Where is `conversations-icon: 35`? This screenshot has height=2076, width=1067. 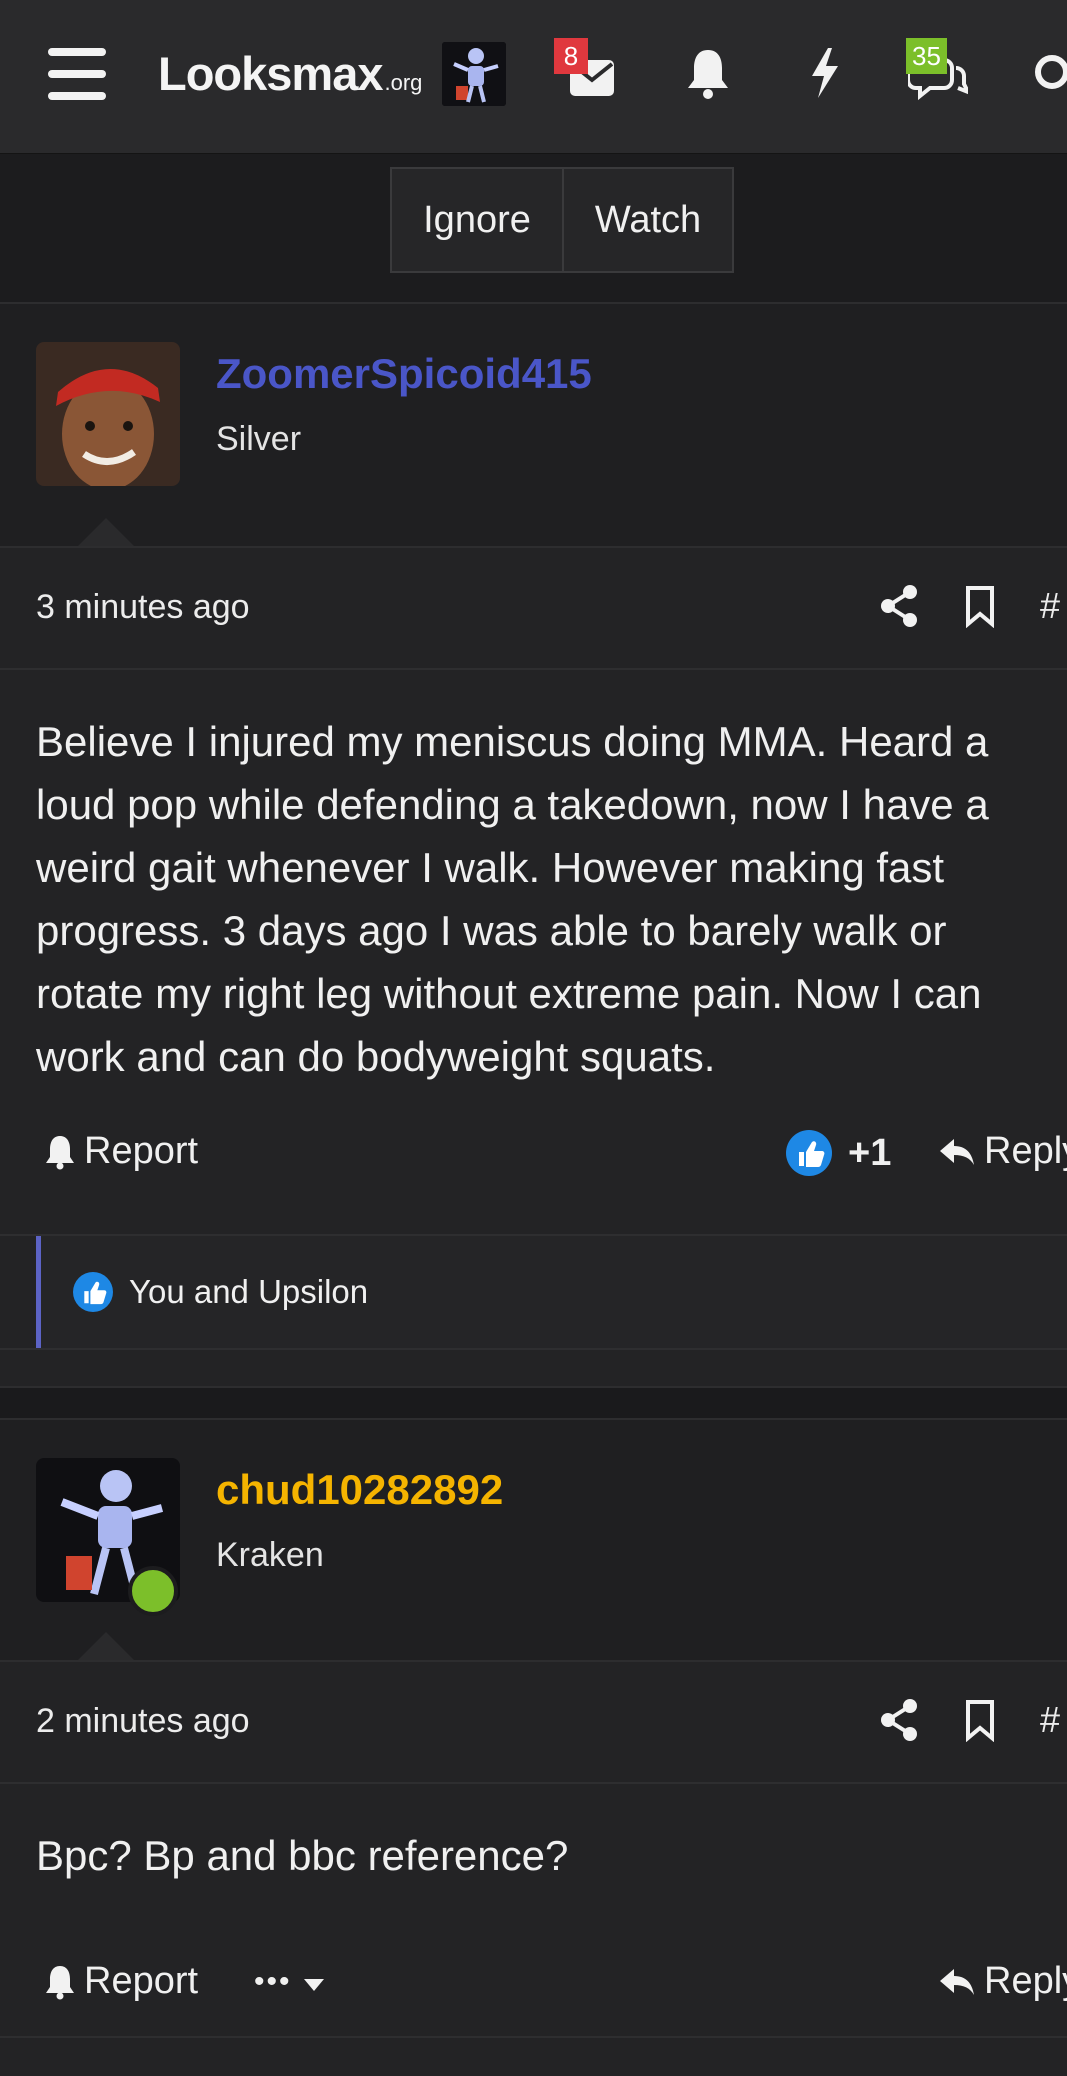
conversations-icon: 35 is located at coordinates (939, 71).